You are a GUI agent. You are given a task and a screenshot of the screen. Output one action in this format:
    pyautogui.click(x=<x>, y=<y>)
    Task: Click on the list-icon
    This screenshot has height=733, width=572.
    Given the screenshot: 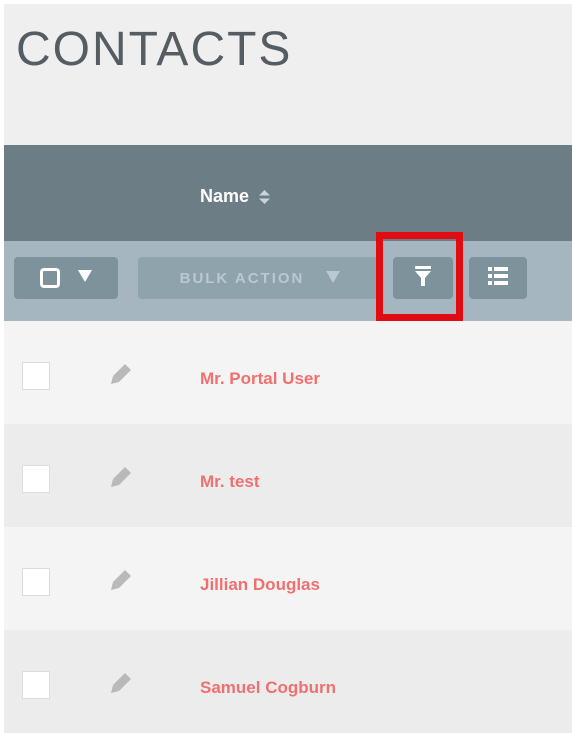 What is the action you would take?
    pyautogui.click(x=498, y=278)
    